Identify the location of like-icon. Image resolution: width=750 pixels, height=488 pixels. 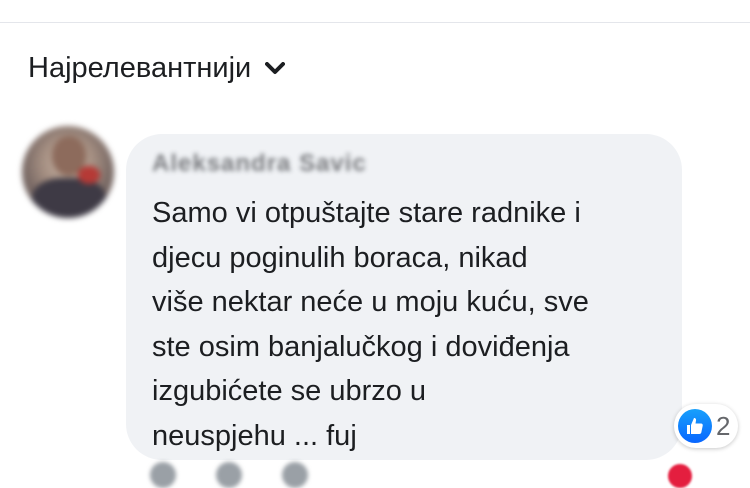
(695, 426).